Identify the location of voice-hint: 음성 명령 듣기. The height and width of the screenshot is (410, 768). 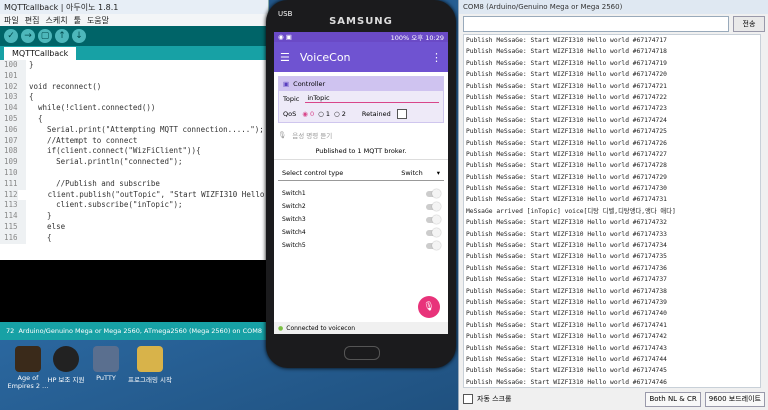
(312, 136).